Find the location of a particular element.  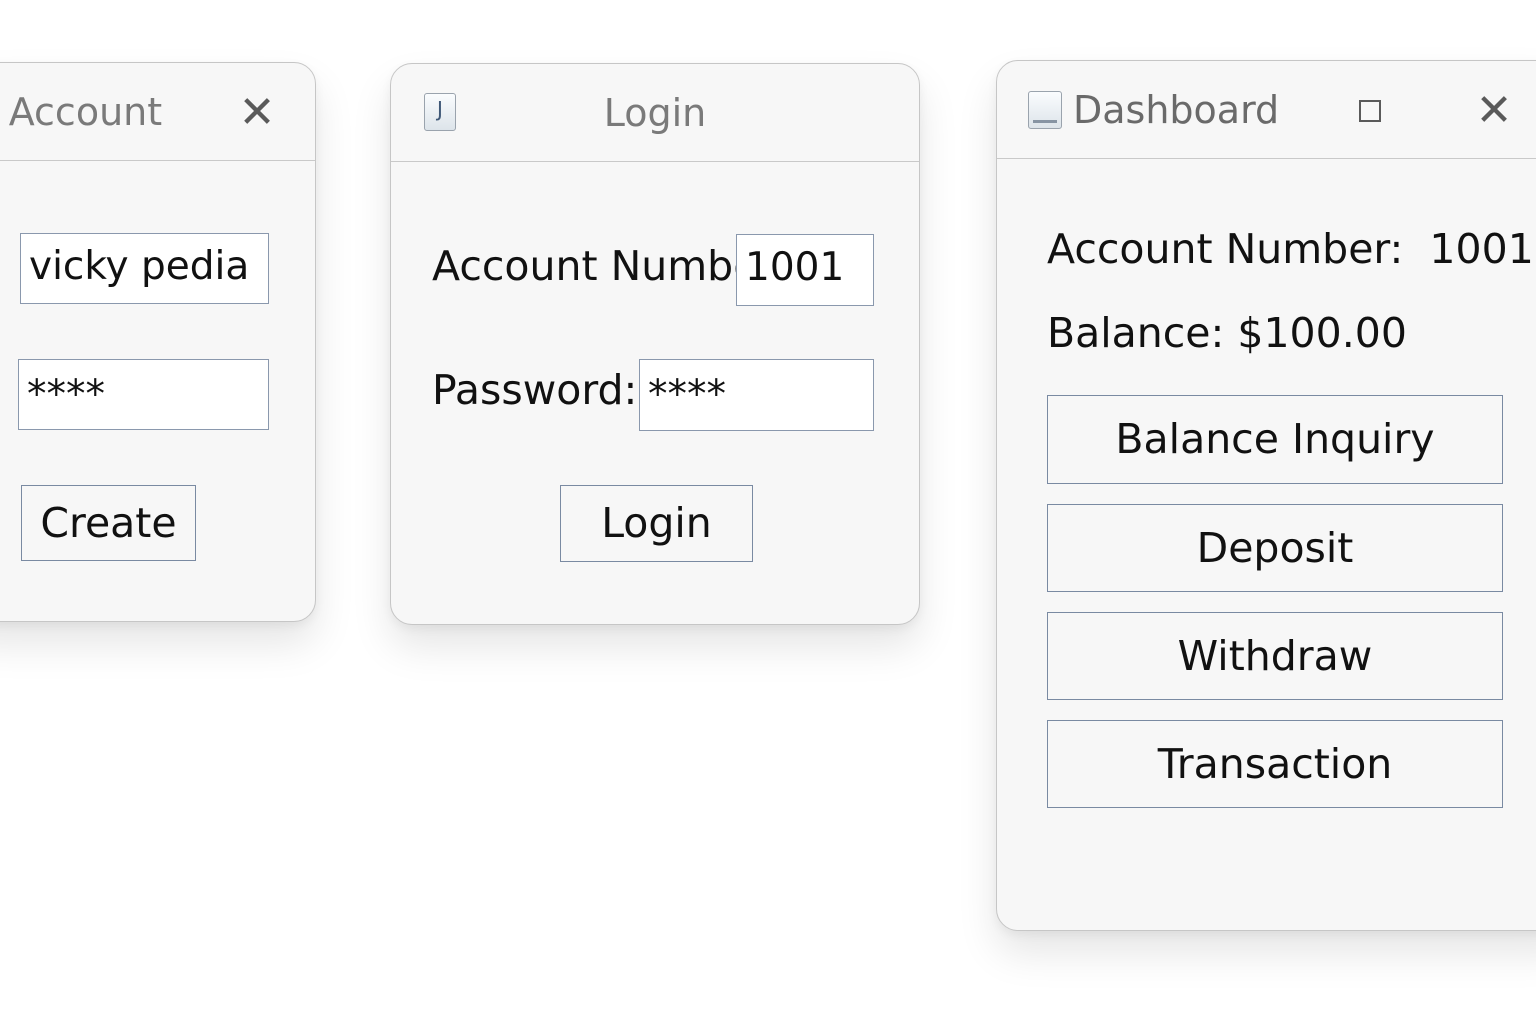

dashboard-titlebar: Dashboard ✕ is located at coordinates (1266, 110).